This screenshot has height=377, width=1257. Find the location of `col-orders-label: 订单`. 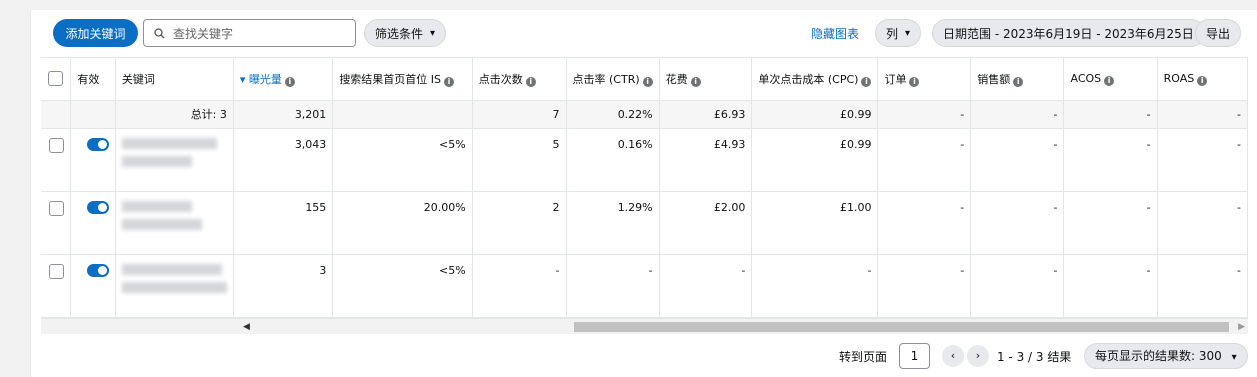

col-orders-label: 订单 is located at coordinates (895, 79).